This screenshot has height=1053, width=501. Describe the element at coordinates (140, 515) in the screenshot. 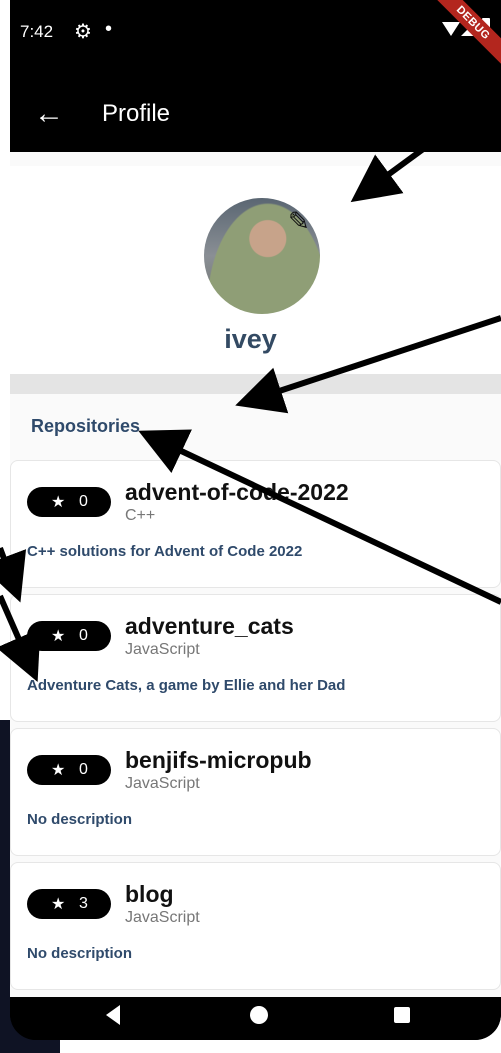

I see `repo-language: C++` at that location.